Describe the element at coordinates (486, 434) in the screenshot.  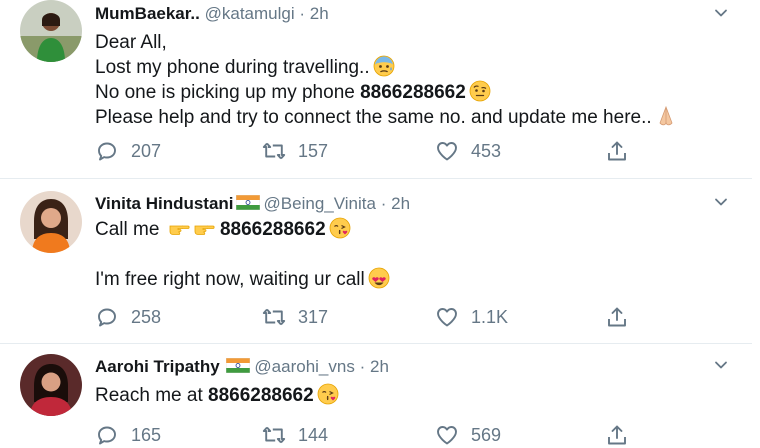
I see `like-count: 569` at that location.